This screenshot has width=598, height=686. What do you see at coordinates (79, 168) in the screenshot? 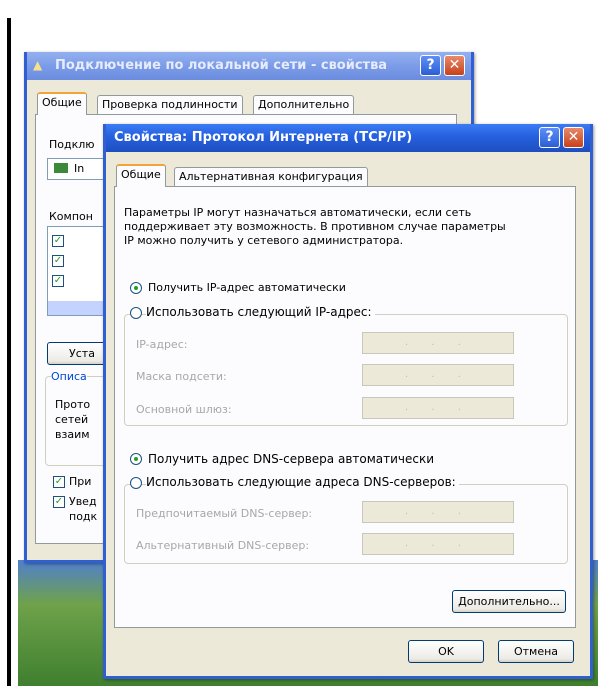
I see `adapter-name: In` at bounding box center [79, 168].